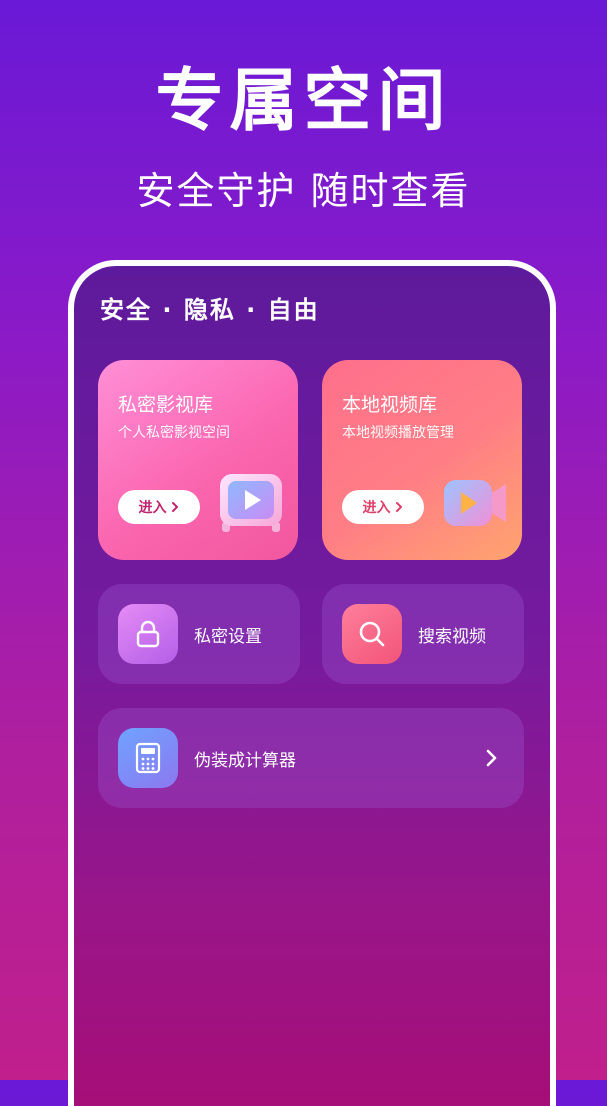 The height and width of the screenshot is (1106, 607). What do you see at coordinates (390, 405) in the screenshot?
I see `card-title: 本地视频库` at bounding box center [390, 405].